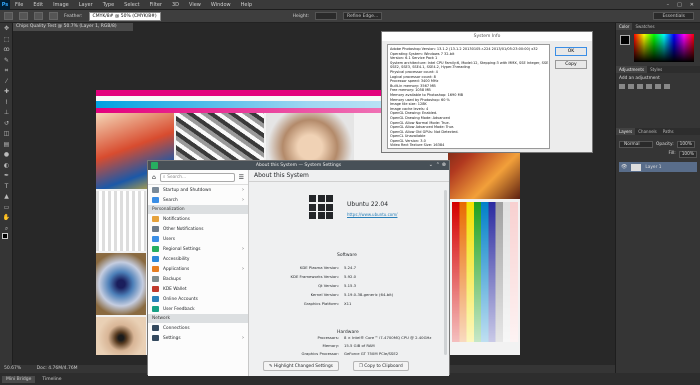  I want to click on checker-swatch, so click(121, 221).